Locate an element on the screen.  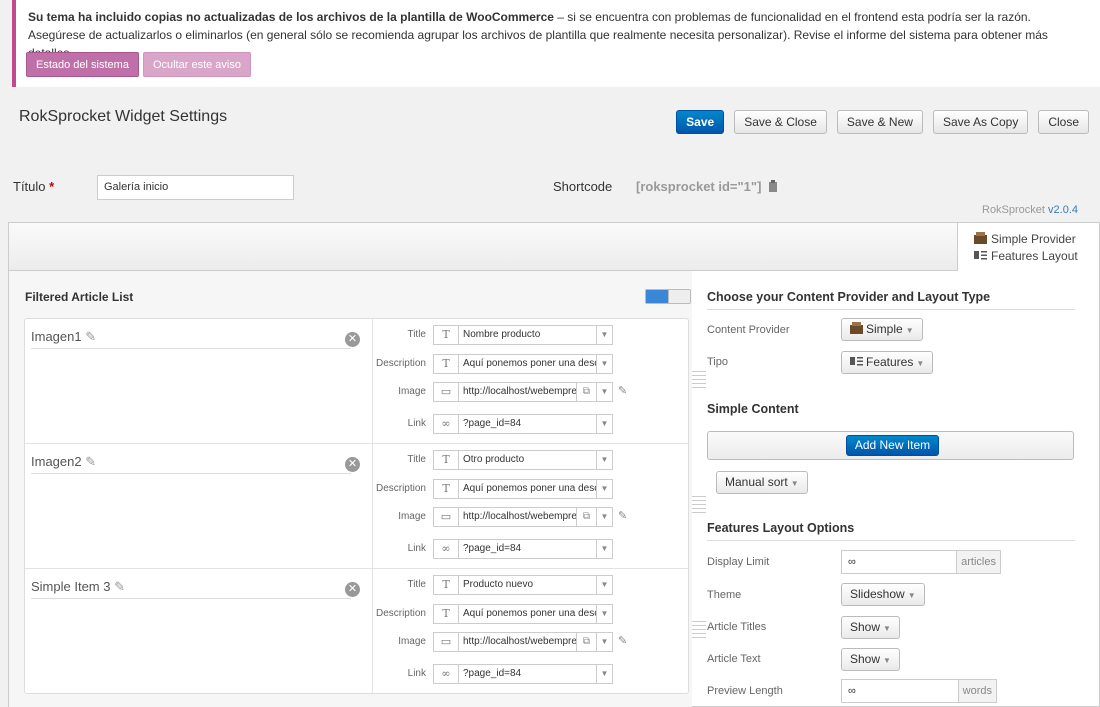
provider-label: Simple Provider is located at coordinates (1033, 239).